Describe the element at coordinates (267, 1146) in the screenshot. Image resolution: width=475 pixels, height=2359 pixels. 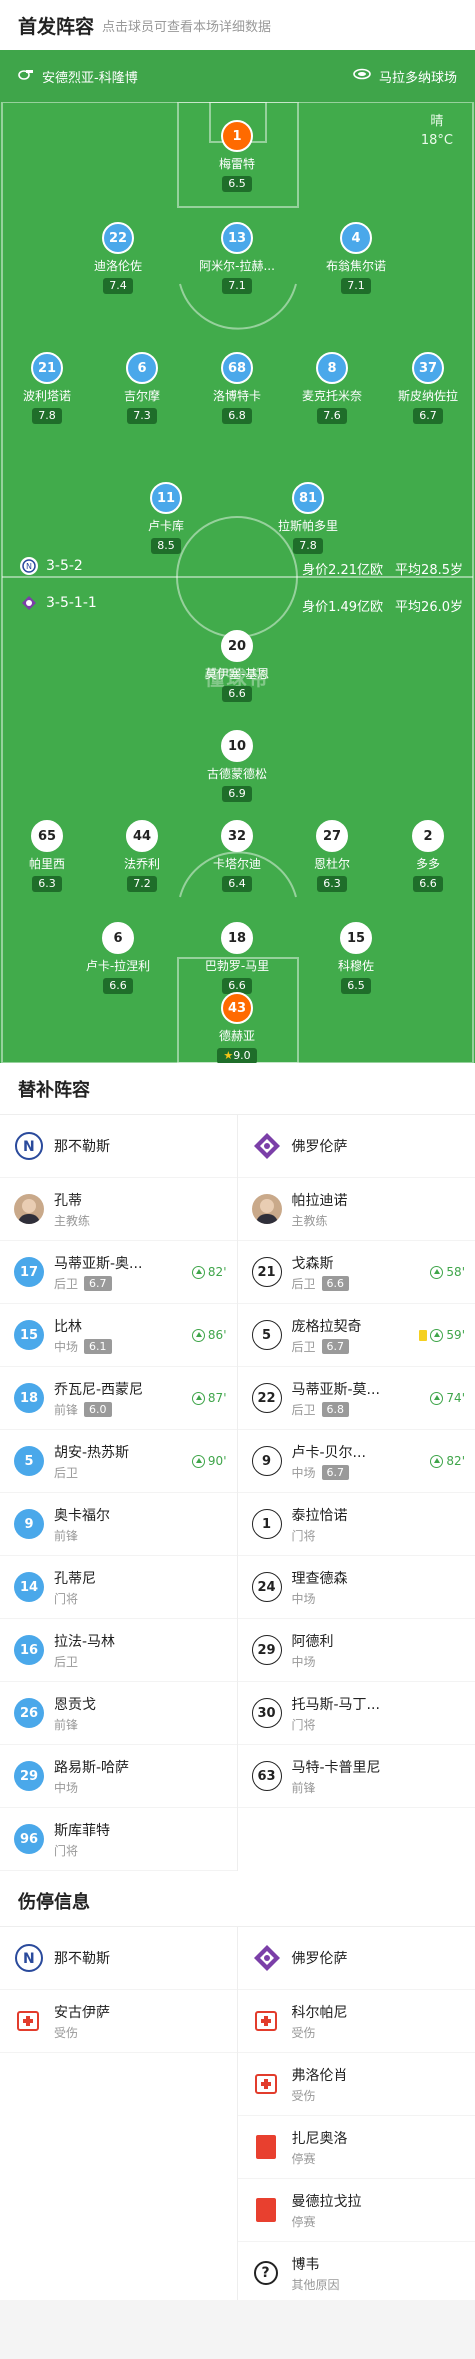
I see `fiorentina-logo-icon` at that location.